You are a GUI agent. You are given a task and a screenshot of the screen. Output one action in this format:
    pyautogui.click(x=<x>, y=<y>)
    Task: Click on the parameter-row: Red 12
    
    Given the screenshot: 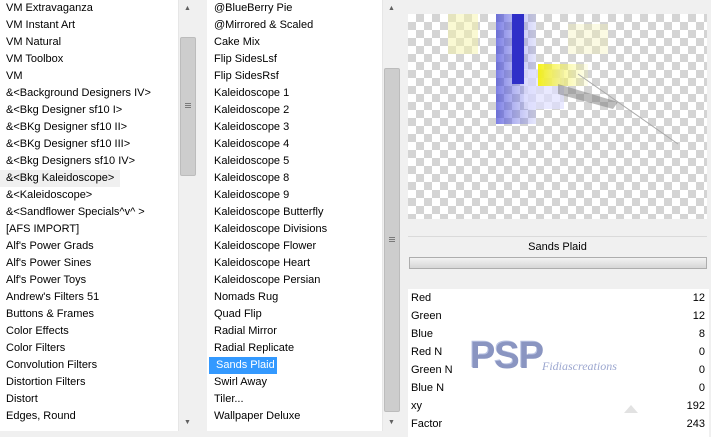 What is the action you would take?
    pyautogui.click(x=558, y=298)
    